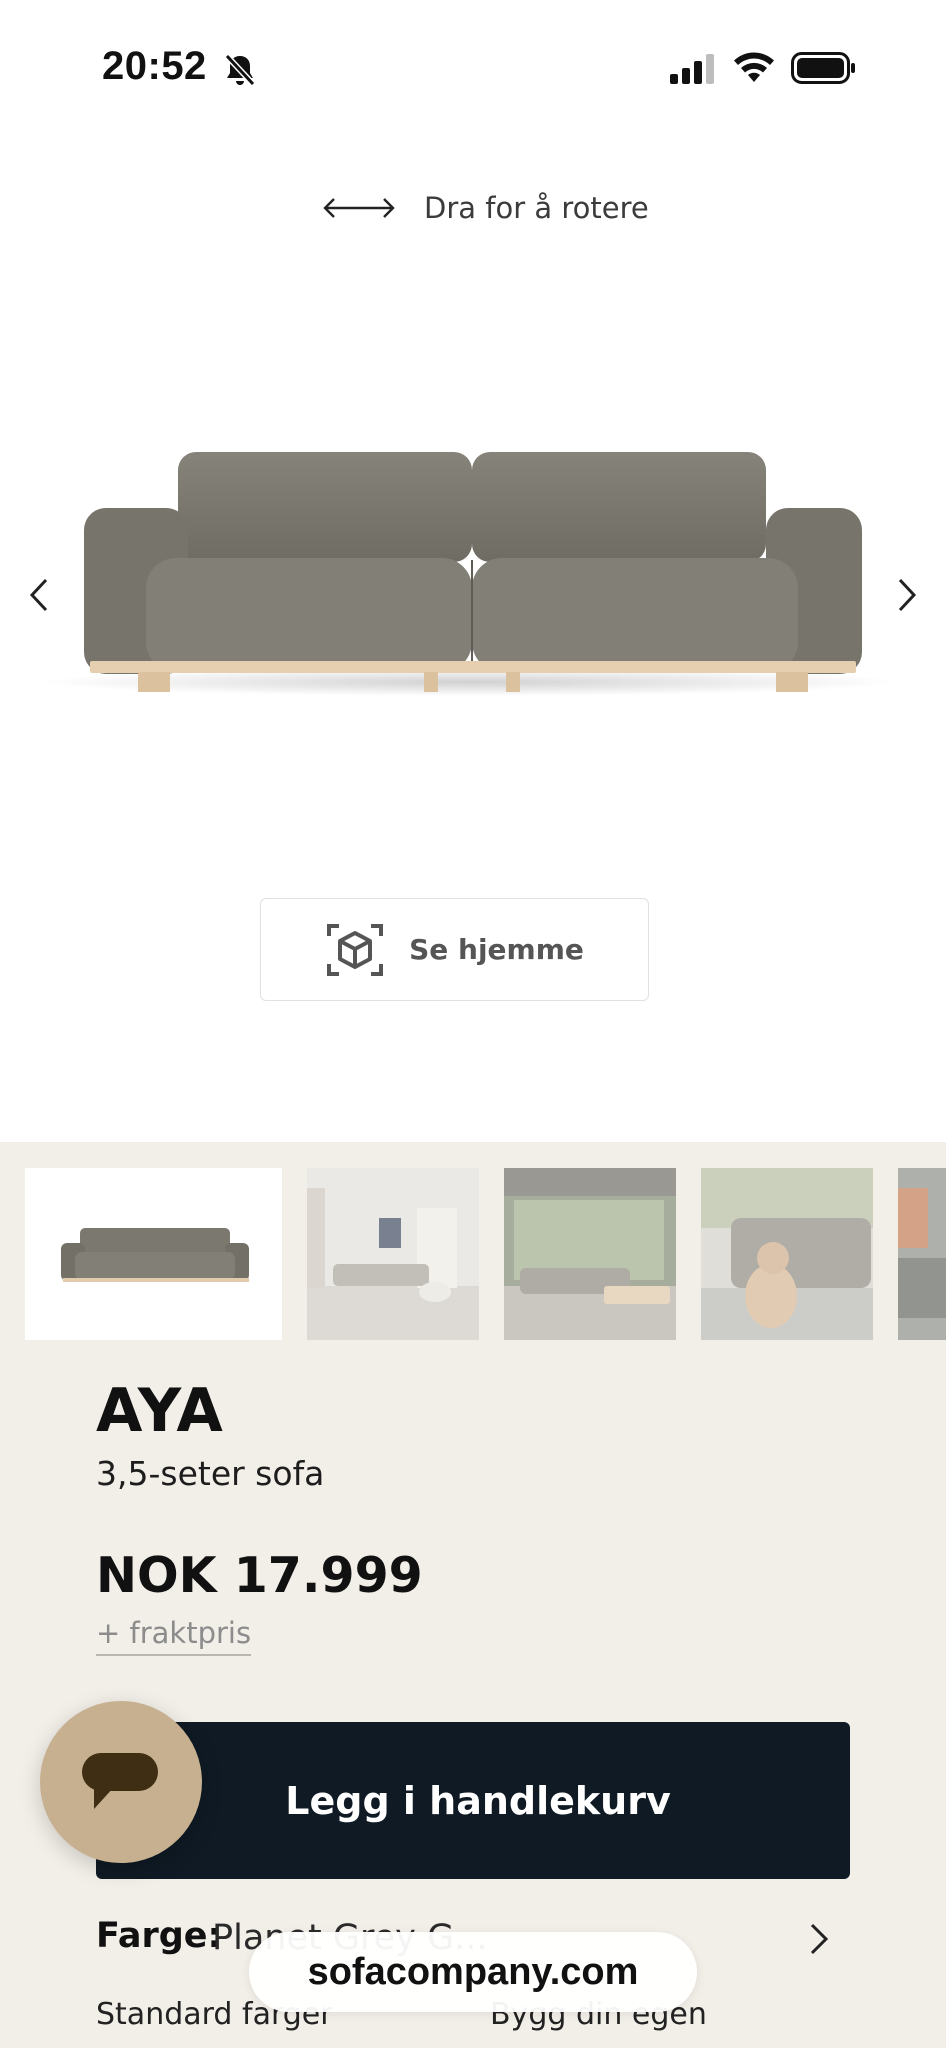 Image resolution: width=946 pixels, height=2048 pixels. I want to click on rotate-hint-label: Dra for å rotere, so click(536, 208).